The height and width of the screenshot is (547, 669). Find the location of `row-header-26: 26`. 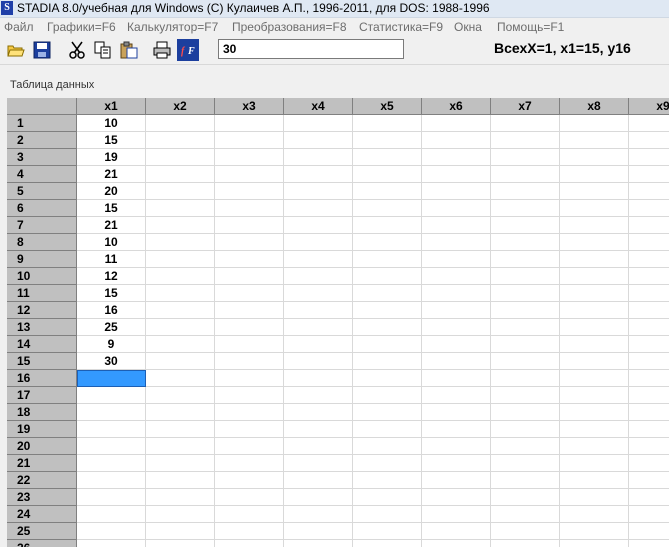

row-header-26: 26 is located at coordinates (42, 543).